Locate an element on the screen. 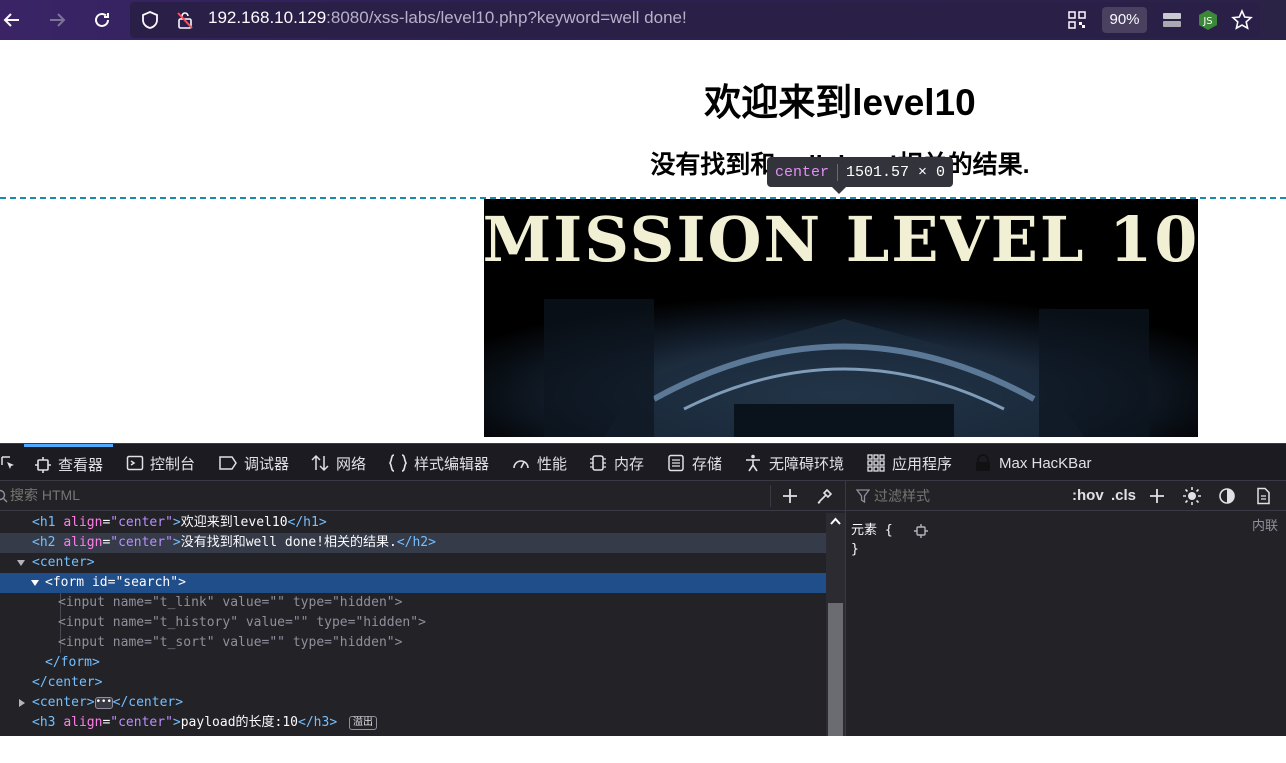 This screenshot has width=1286, height=763. tab-label: 内存 is located at coordinates (629, 464).